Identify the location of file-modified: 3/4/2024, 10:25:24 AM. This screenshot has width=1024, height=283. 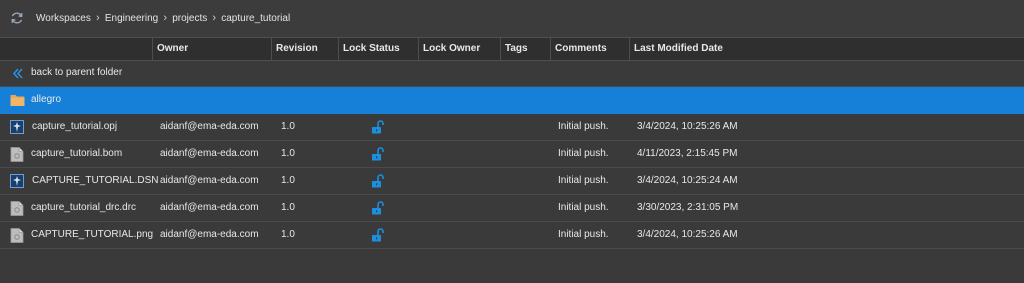
(687, 180).